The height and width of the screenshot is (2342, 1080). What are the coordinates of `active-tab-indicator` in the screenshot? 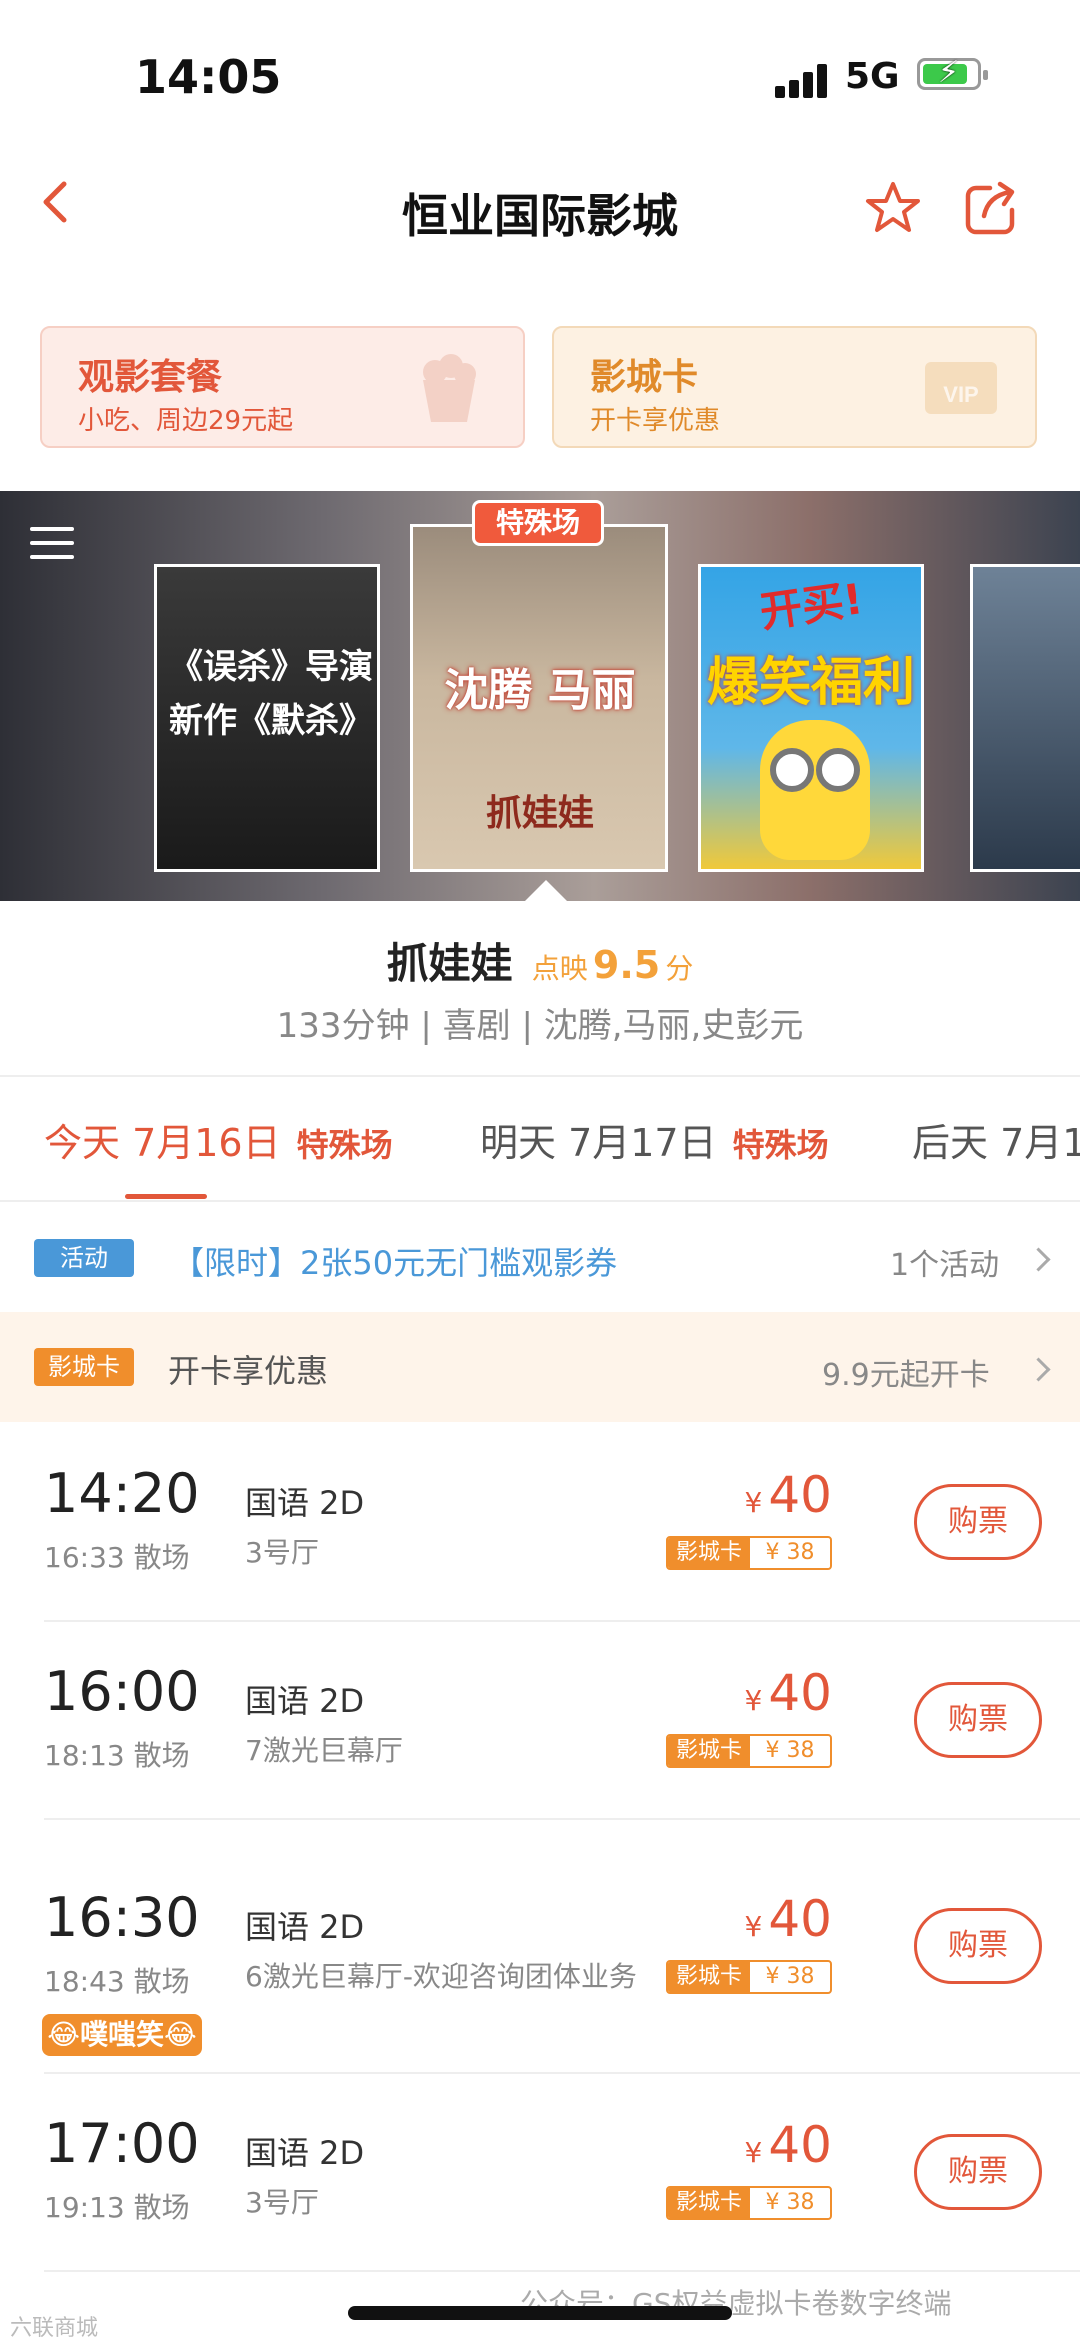 It's located at (166, 1196).